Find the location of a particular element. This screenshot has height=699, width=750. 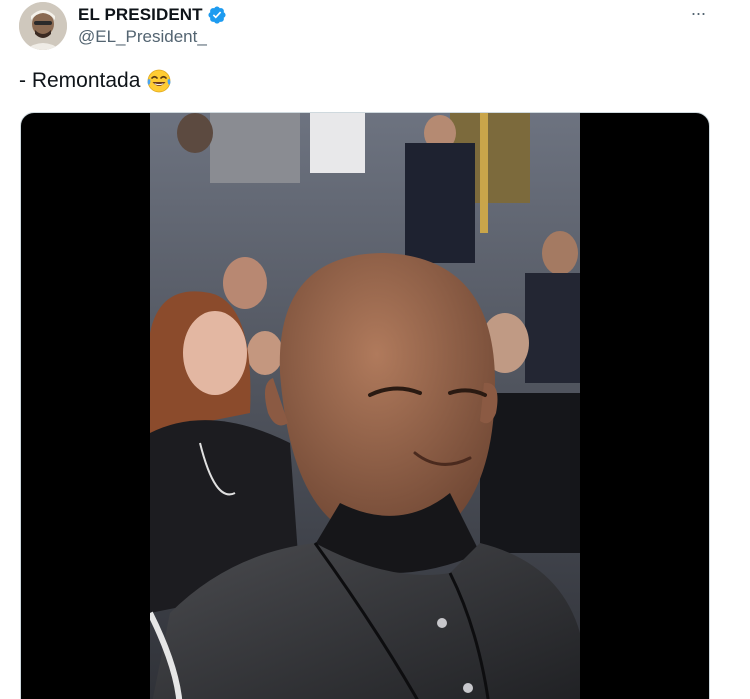

avatar is located at coordinates (43, 26).